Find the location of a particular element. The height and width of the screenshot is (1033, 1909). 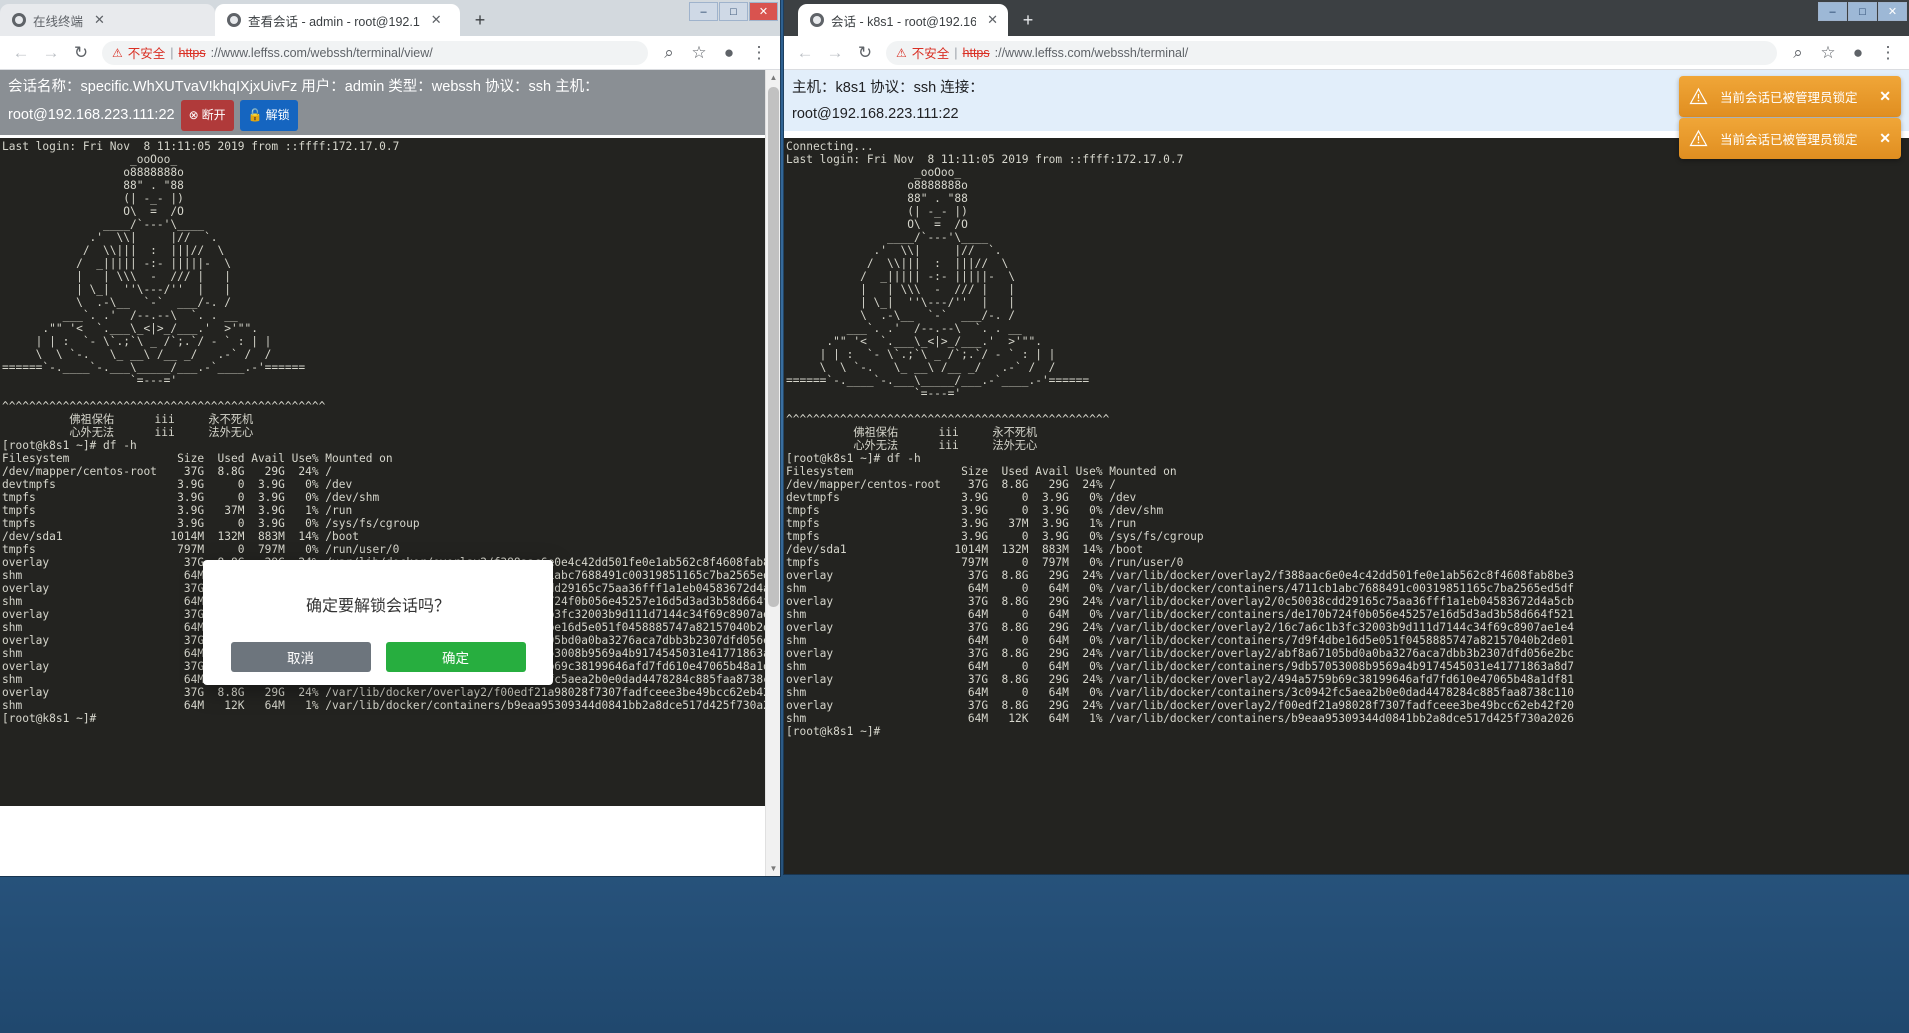

right-window-controls: – □ ✕ is located at coordinates (1862, 11).